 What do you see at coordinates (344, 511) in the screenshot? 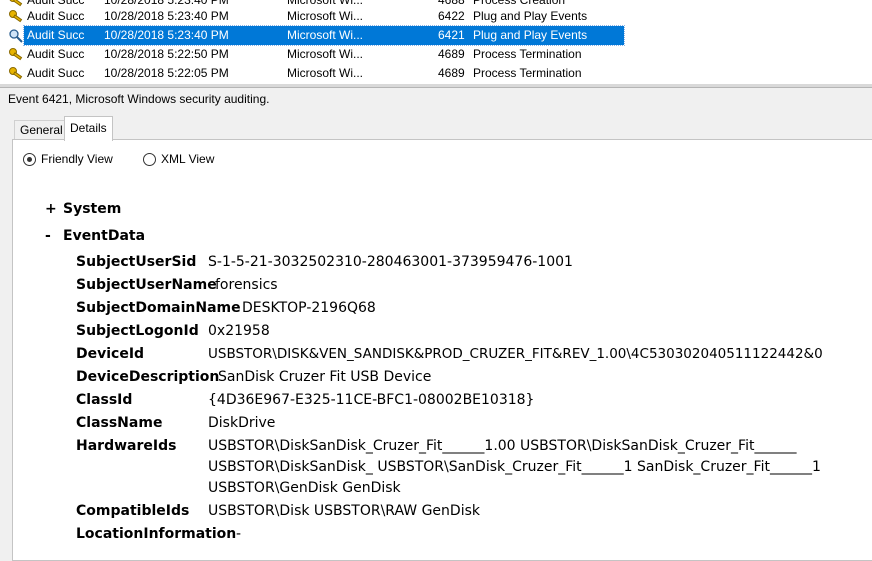
I see `field-value: USBSTOR\Disk USBSTOR\RAW GenDisk` at bounding box center [344, 511].